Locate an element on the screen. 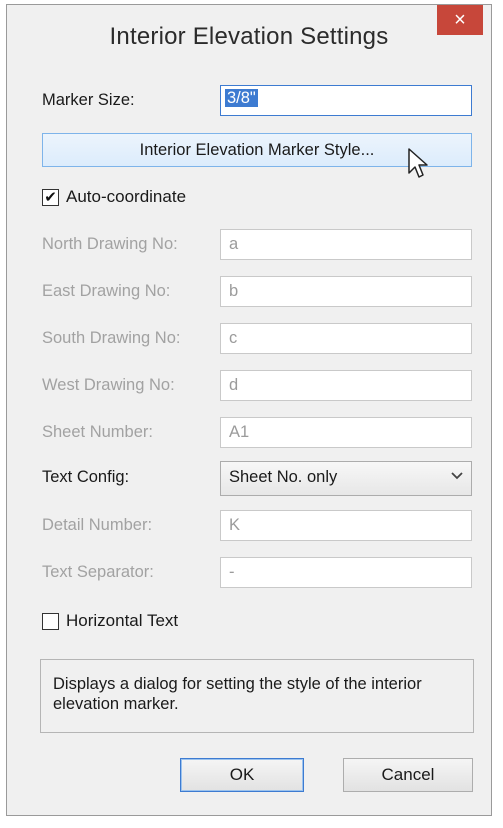 This screenshot has width=503, height=828. west-drawing-input: d is located at coordinates (346, 385).